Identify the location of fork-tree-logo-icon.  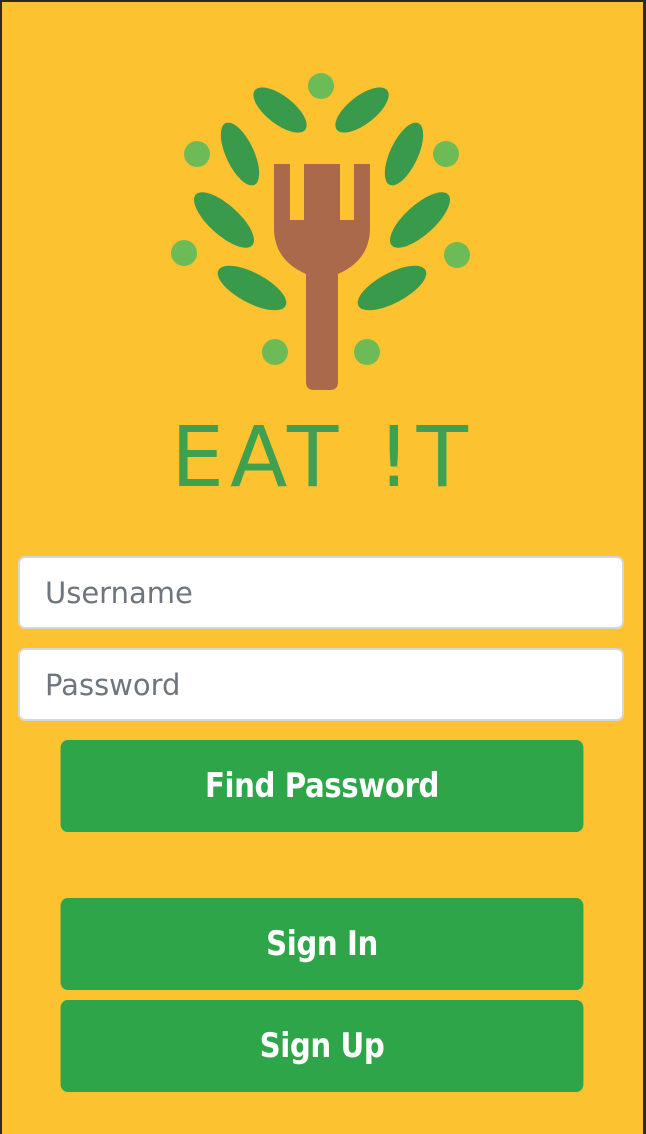
(320, 231).